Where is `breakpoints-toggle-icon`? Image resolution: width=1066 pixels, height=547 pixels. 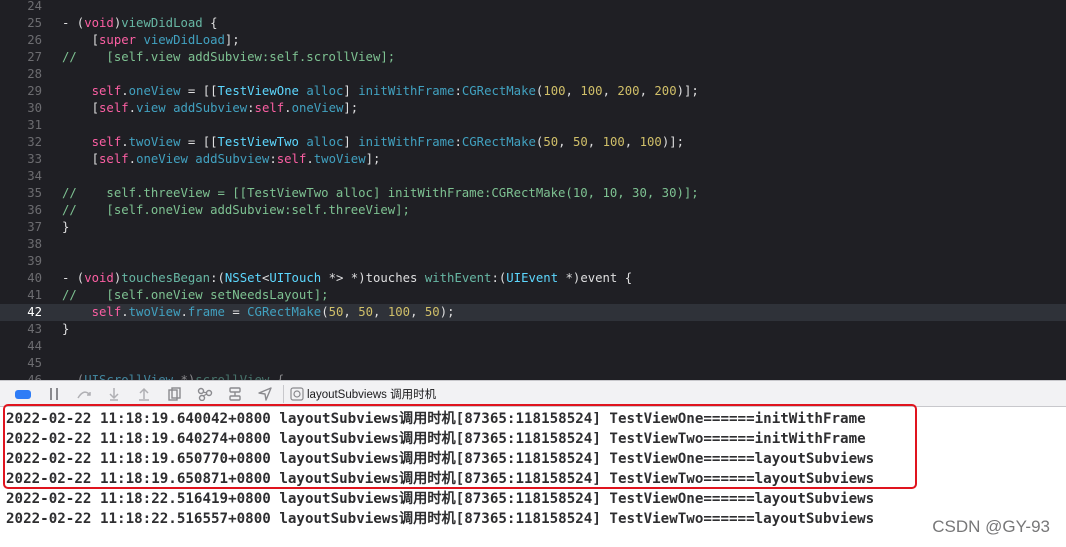
breakpoints-toggle-icon is located at coordinates (23, 394).